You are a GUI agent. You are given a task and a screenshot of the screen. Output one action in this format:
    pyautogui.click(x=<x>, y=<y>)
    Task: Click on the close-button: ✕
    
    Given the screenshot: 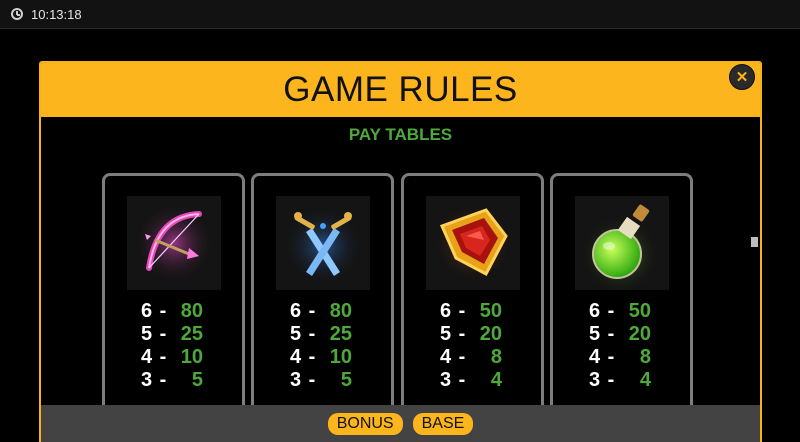 What is the action you would take?
    pyautogui.click(x=742, y=77)
    